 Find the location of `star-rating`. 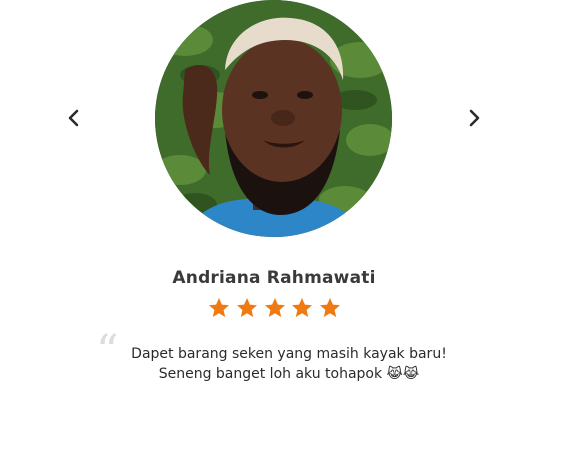

star-rating is located at coordinates (274, 308).